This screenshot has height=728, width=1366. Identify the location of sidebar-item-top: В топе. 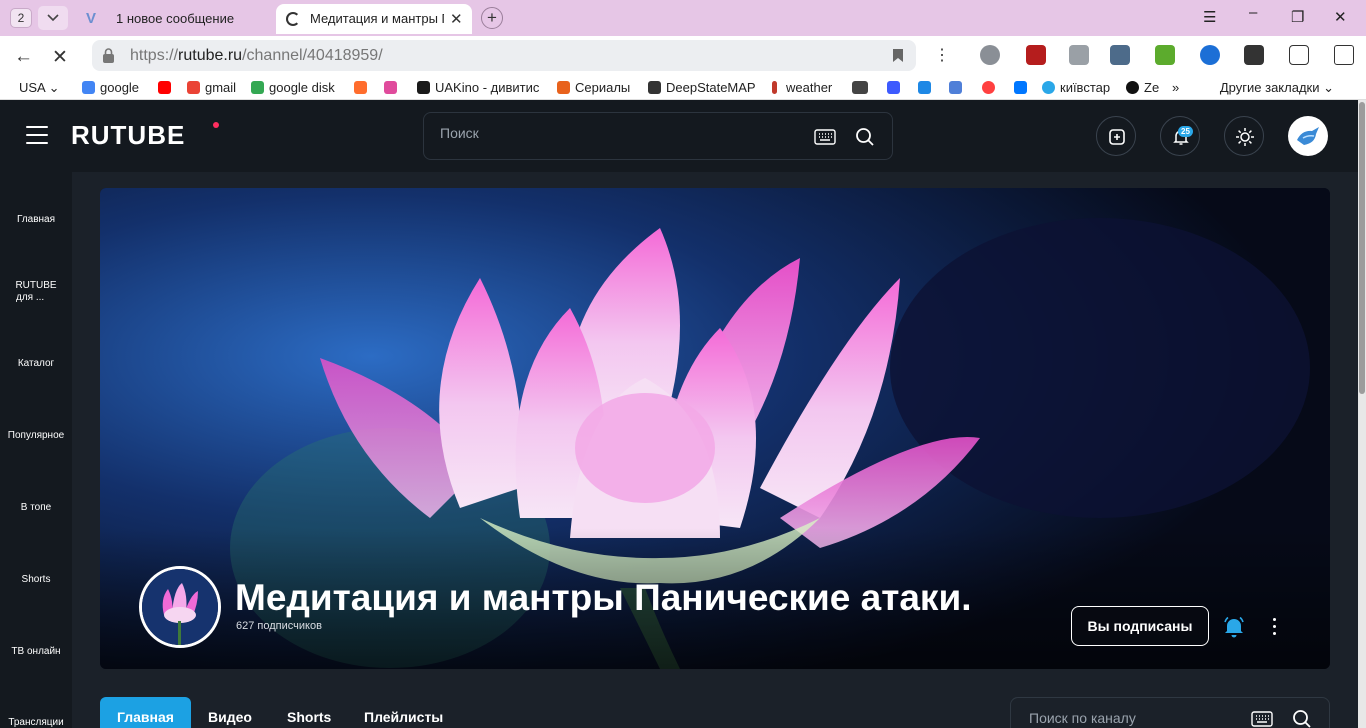
(36, 508).